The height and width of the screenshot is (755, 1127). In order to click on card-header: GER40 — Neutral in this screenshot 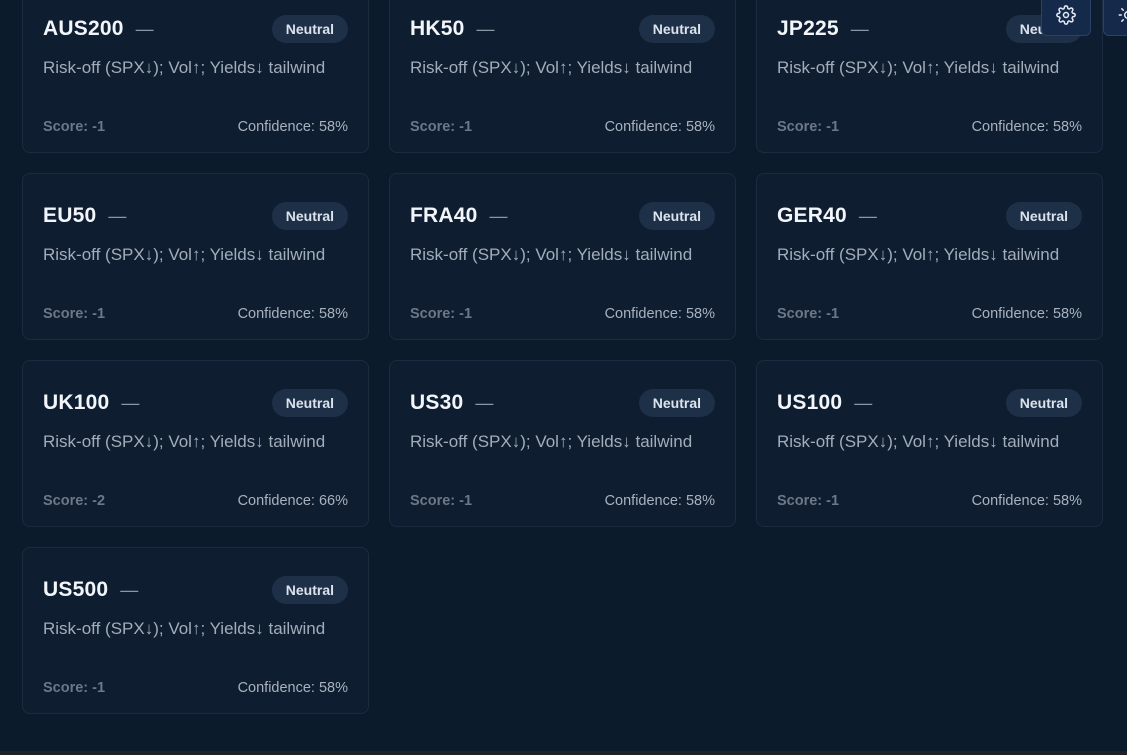, I will do `click(929, 216)`.